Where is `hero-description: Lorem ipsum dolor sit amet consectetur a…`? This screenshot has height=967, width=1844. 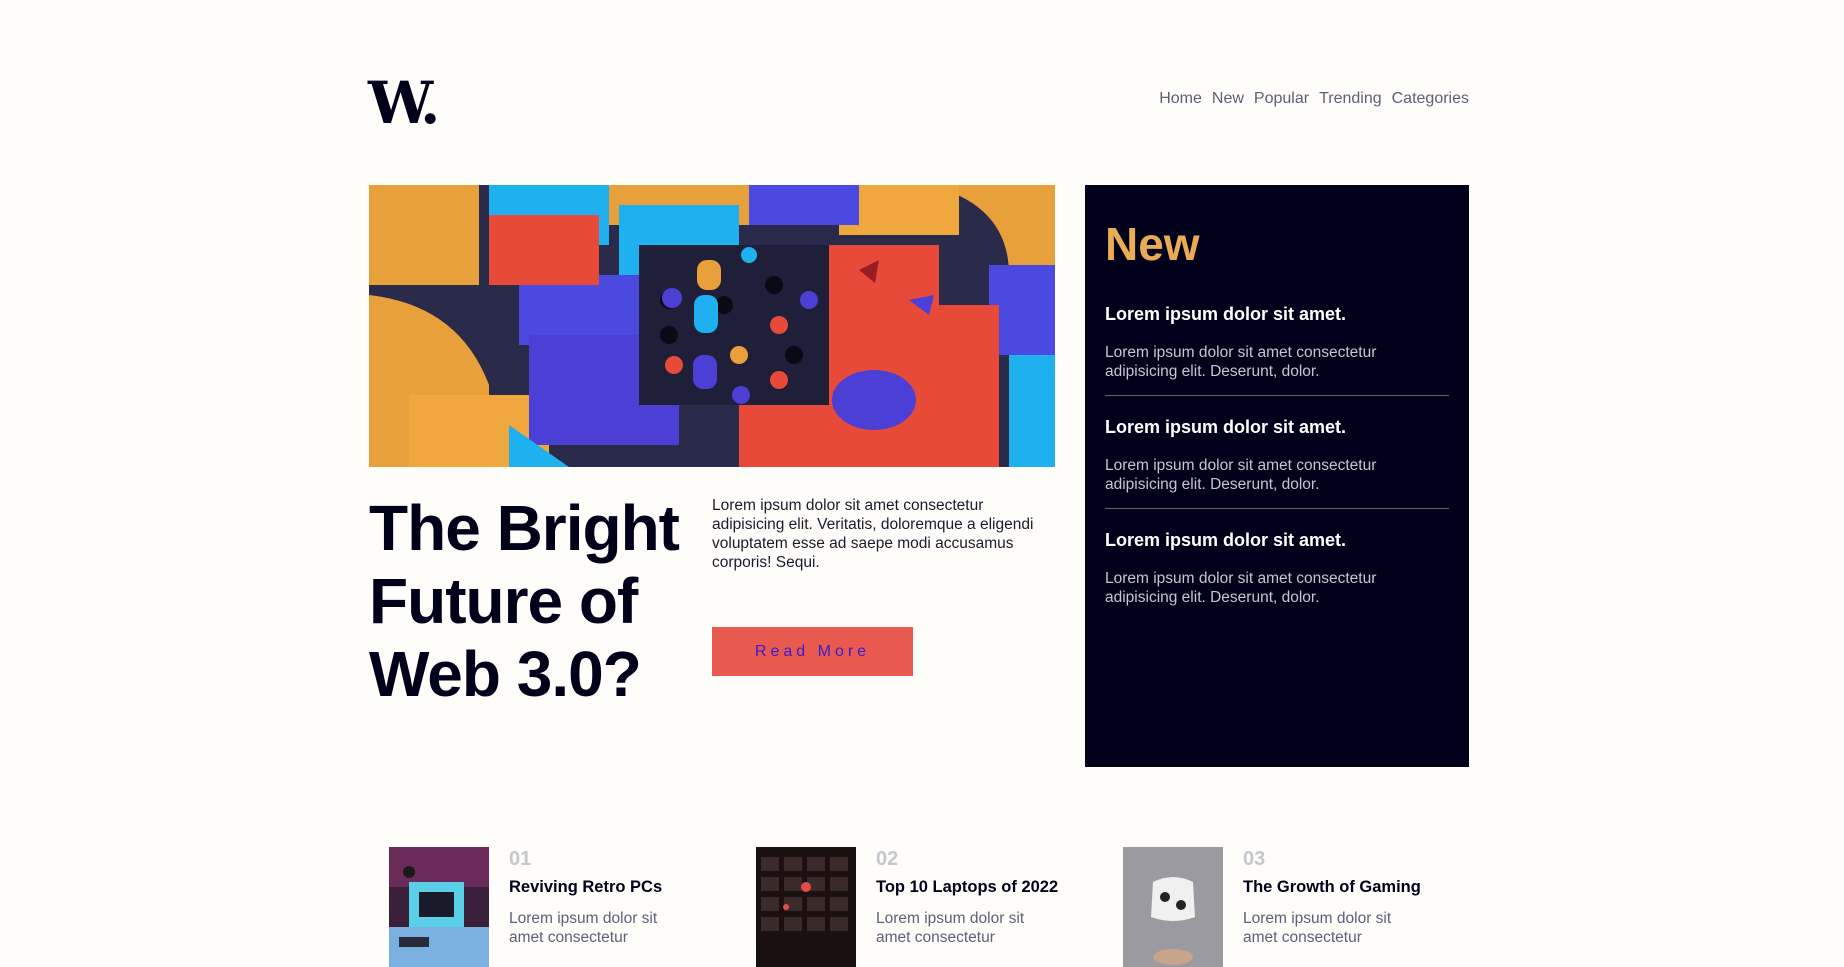
hero-description: Lorem ipsum dolor sit amet consectetur a… is located at coordinates (873, 534).